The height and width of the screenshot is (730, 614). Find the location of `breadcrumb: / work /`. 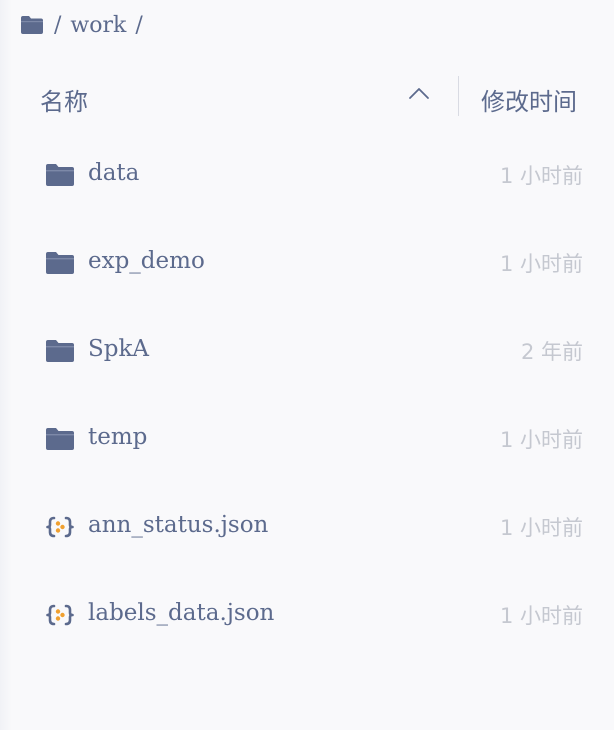

breadcrumb: / work / is located at coordinates (86, 25).